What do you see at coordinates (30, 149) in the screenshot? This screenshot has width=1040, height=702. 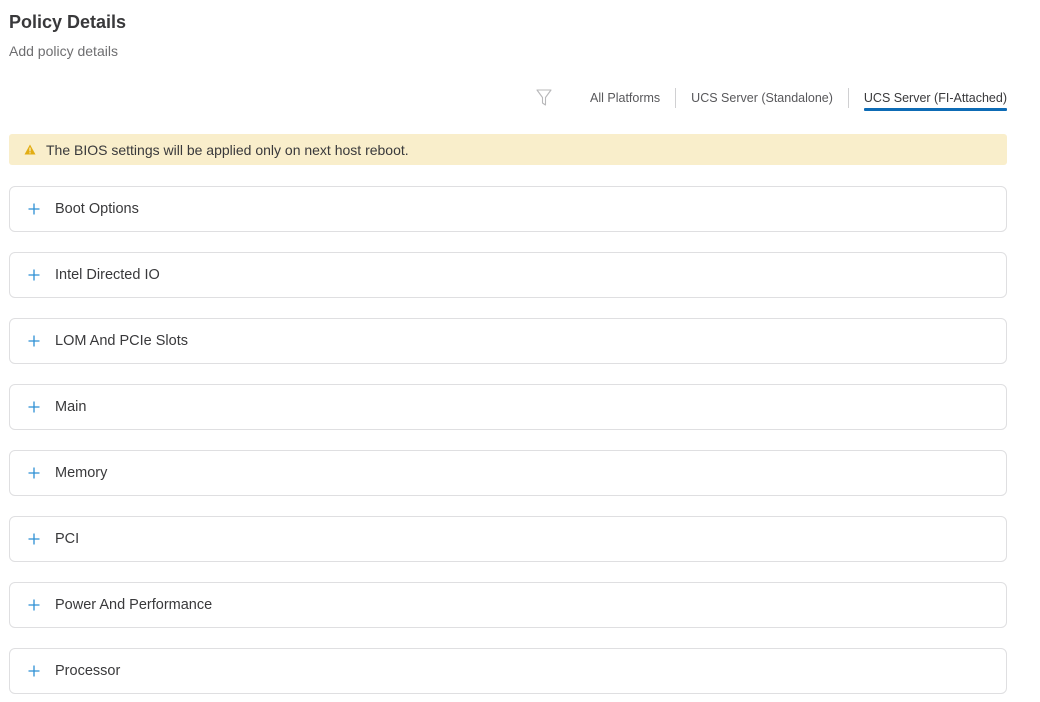 I see `warning-icon` at bounding box center [30, 149].